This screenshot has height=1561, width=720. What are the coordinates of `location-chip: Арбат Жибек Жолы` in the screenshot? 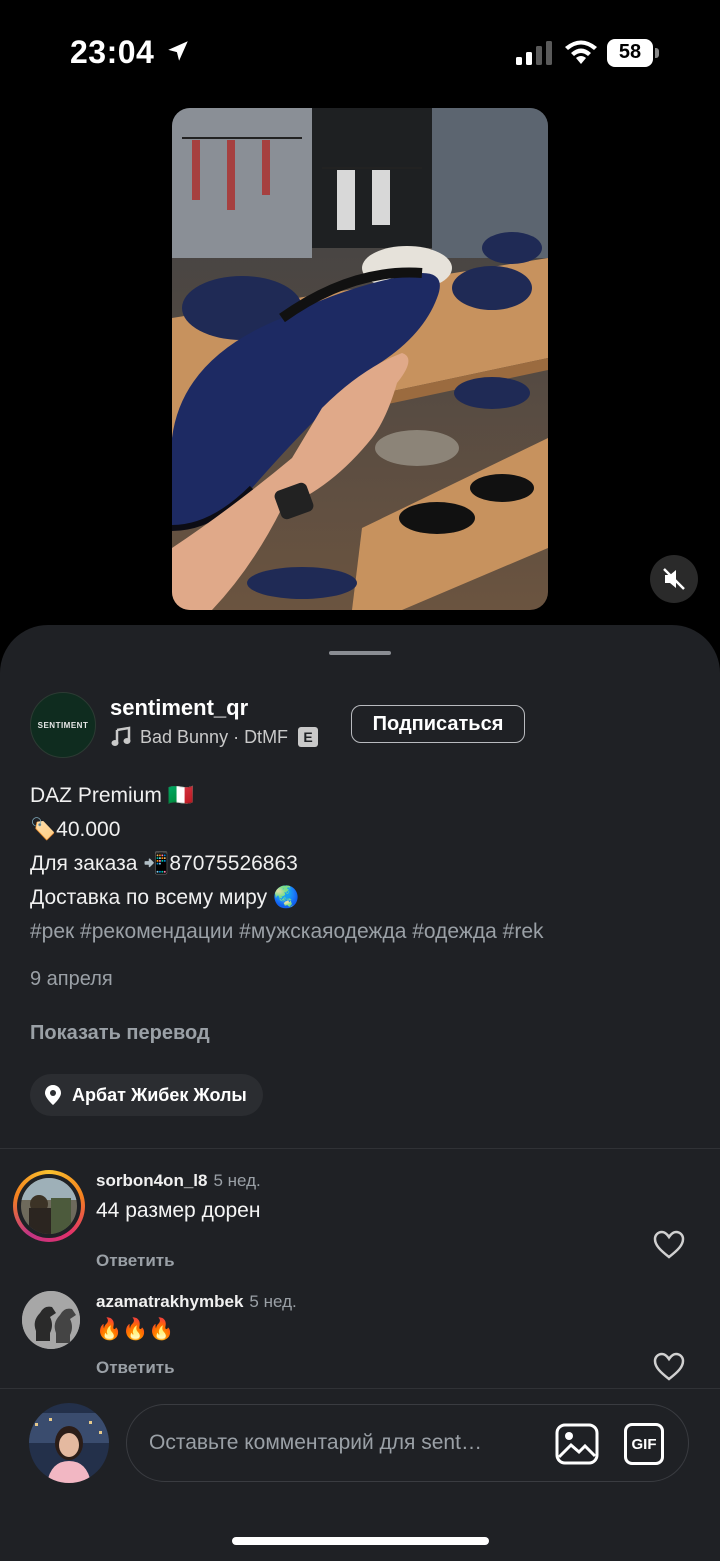 It's located at (146, 1095).